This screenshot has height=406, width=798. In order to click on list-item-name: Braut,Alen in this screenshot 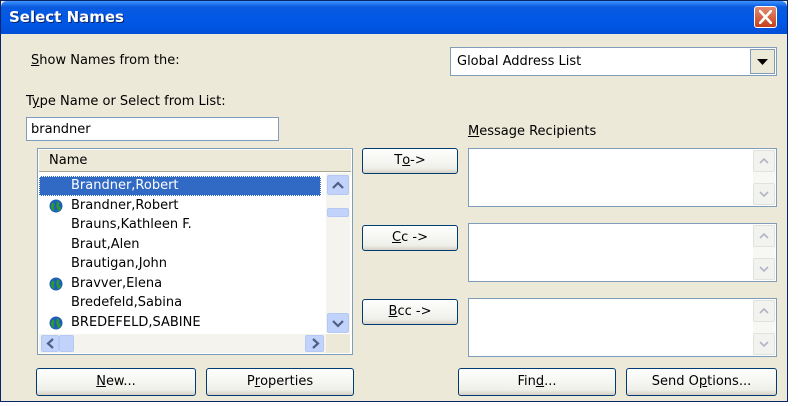, I will do `click(105, 244)`.